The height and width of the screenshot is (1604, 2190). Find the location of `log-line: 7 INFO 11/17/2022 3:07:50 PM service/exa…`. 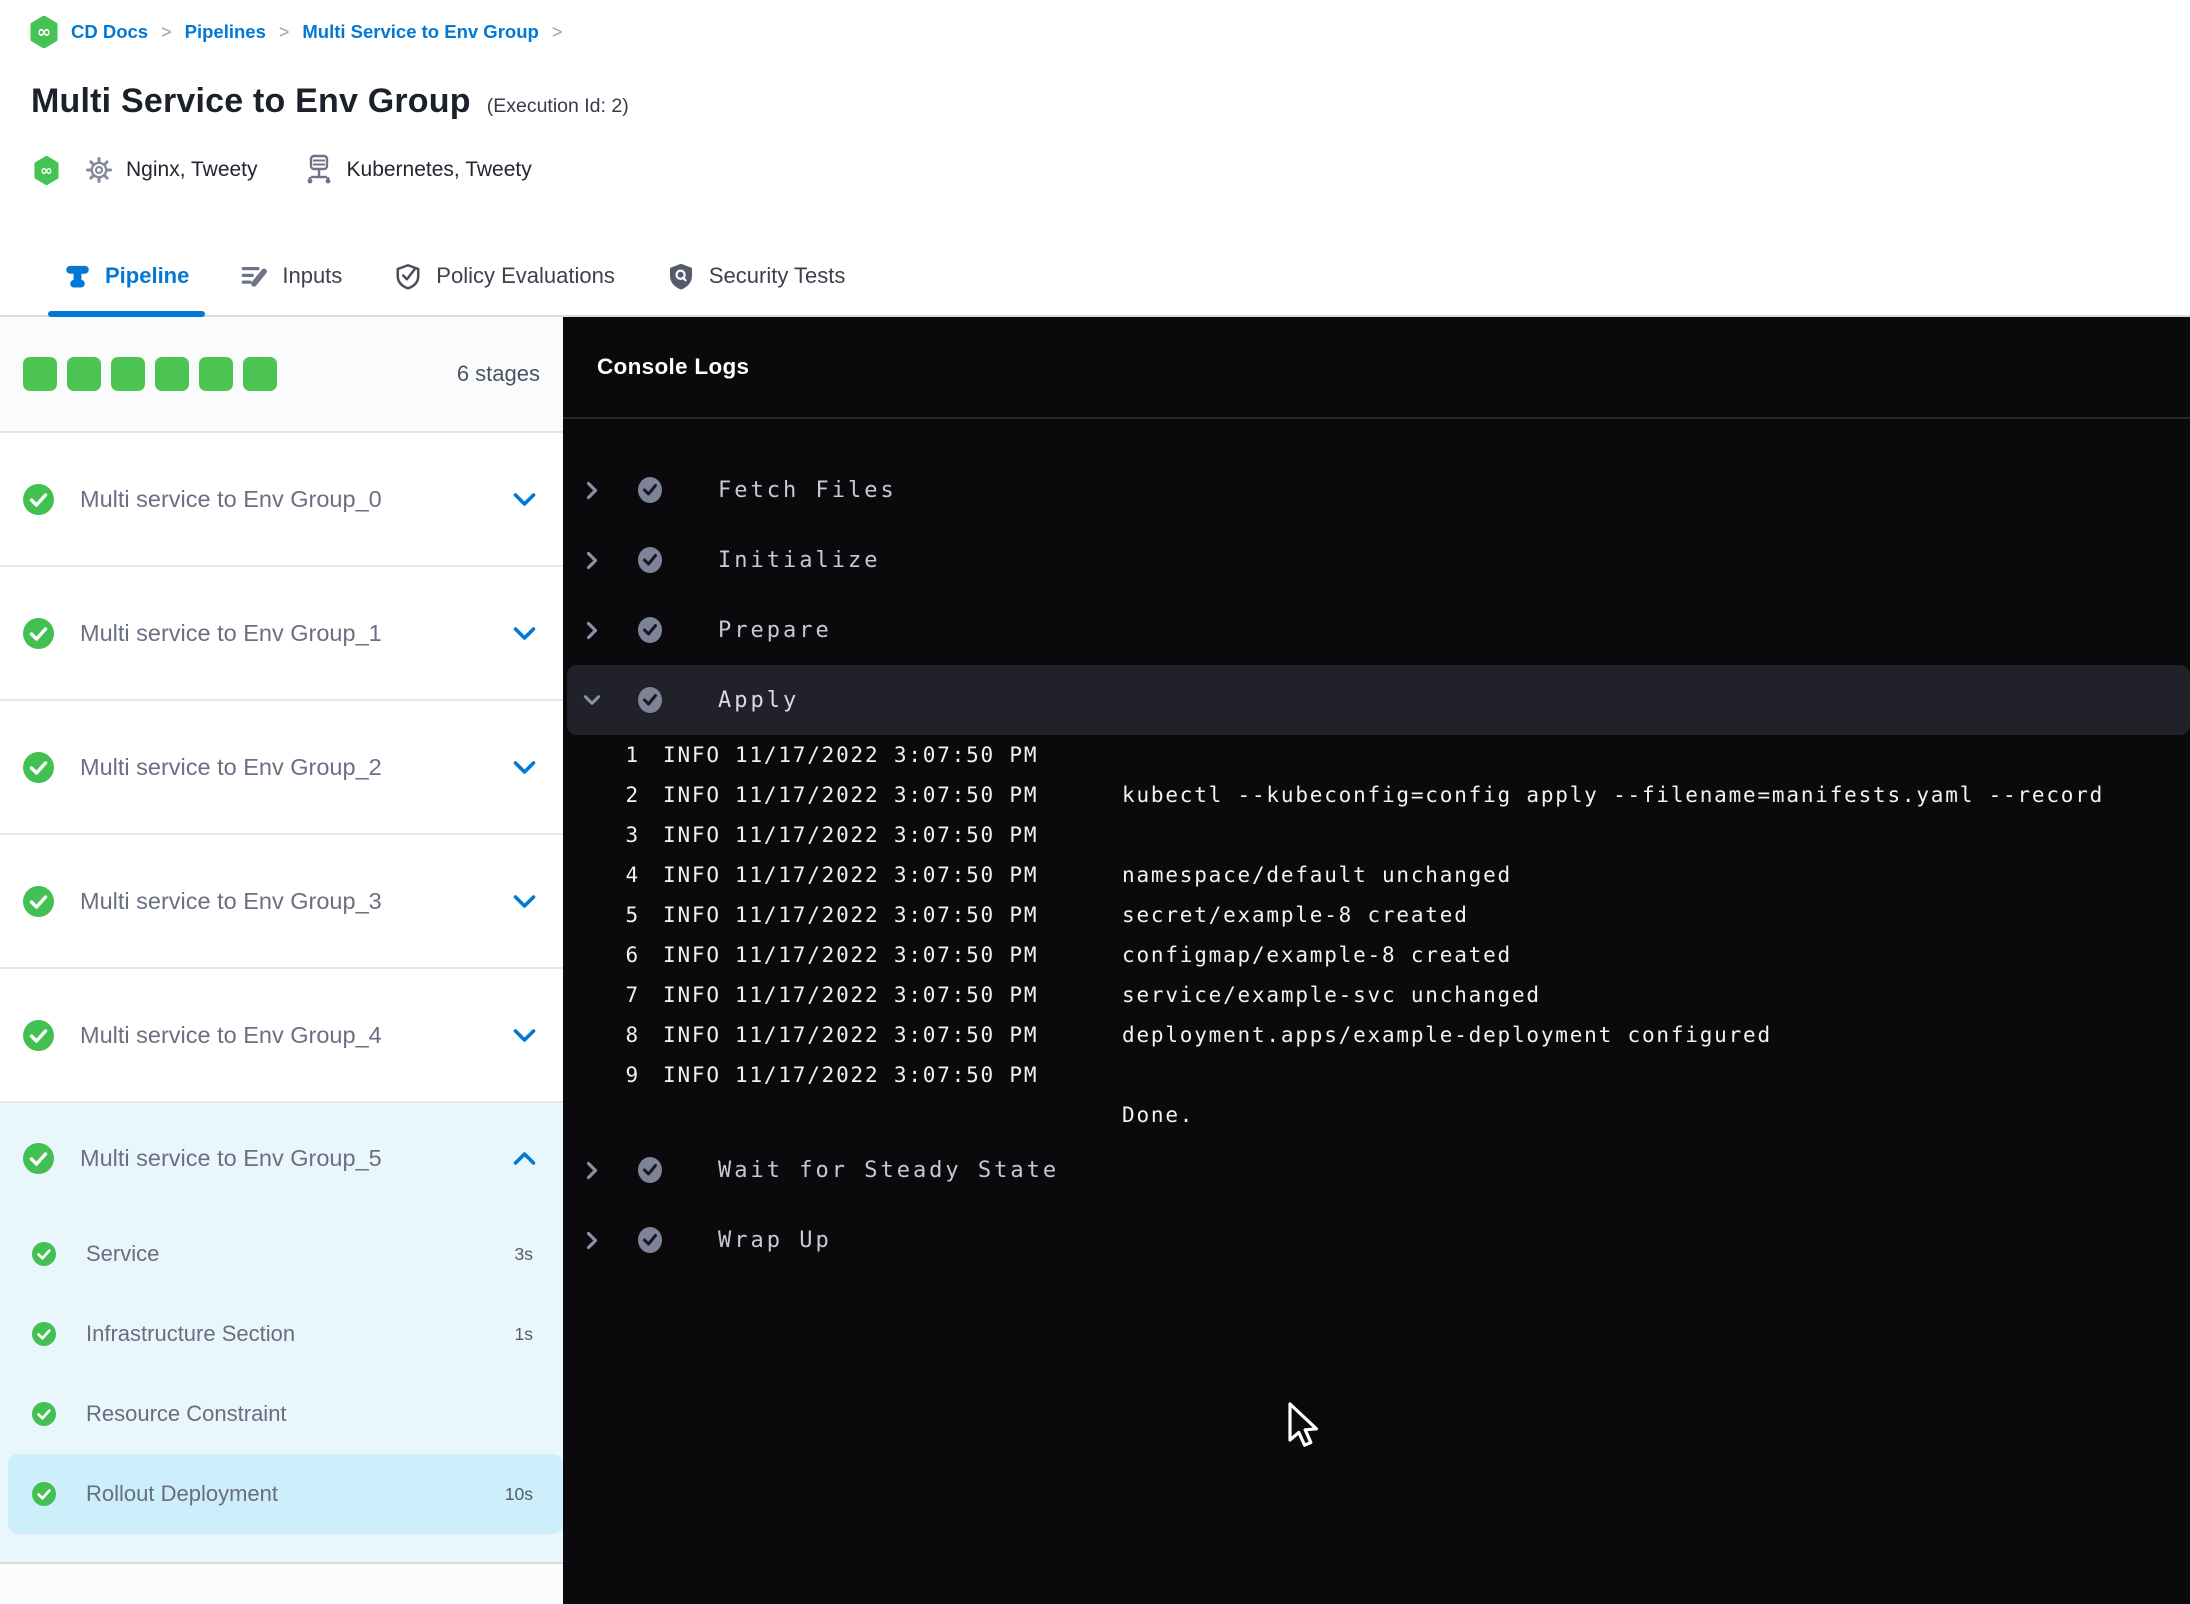

log-line: 7 INFO 11/17/2022 3:07:50 PM service/exa… is located at coordinates (1376, 995).